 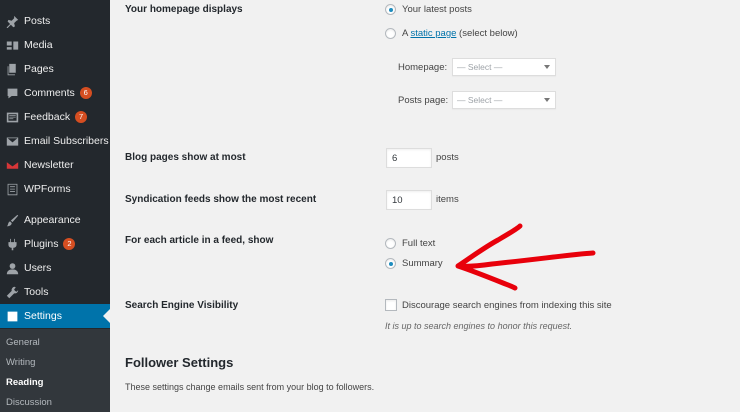 I want to click on sidebar-item-pages: Pages, so click(x=55, y=69).